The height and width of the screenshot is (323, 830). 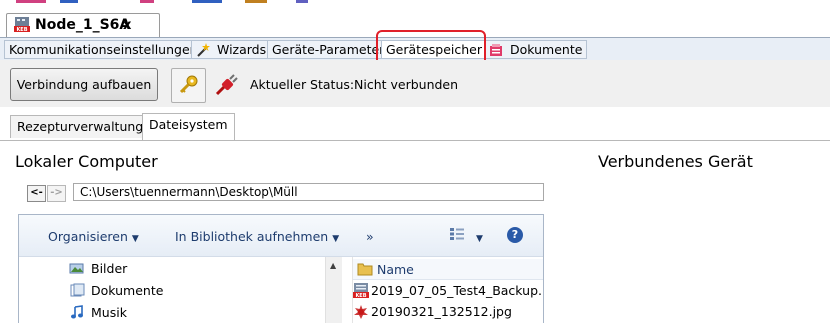 What do you see at coordinates (365, 269) in the screenshot?
I see `folder-icon` at bounding box center [365, 269].